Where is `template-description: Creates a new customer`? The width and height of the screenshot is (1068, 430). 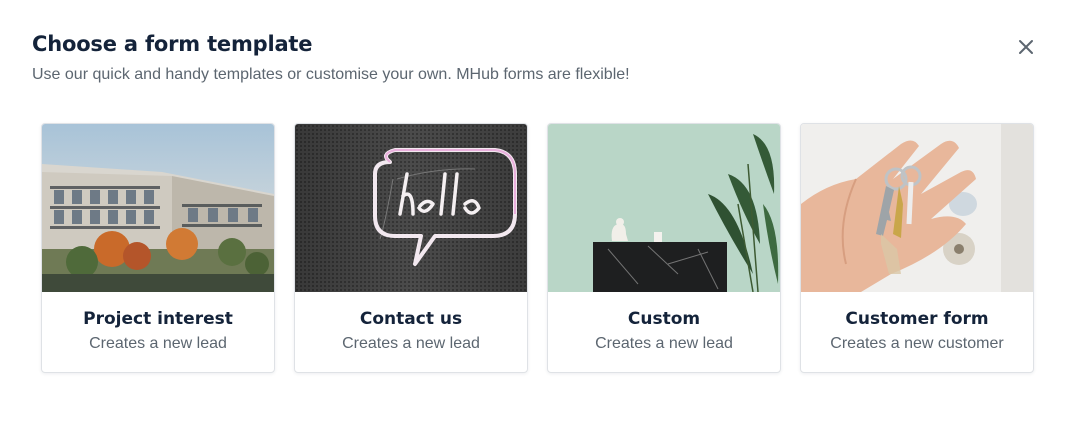
template-description: Creates a new customer is located at coordinates (917, 343).